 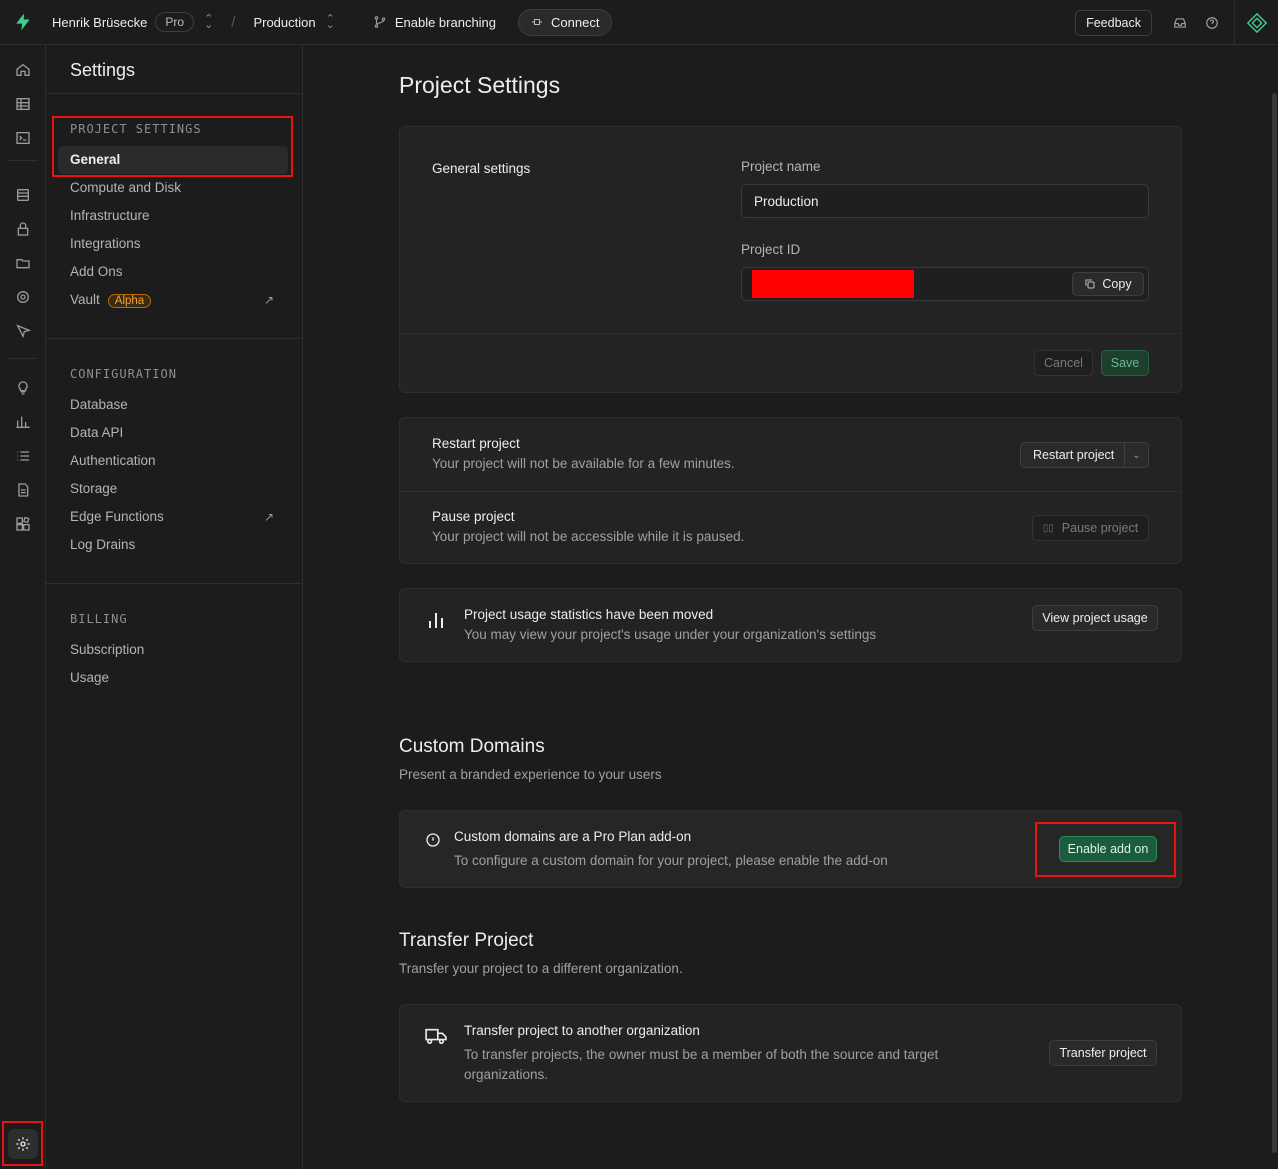 What do you see at coordinates (1048, 528) in the screenshot?
I see `pause-icon: ▯▯` at bounding box center [1048, 528].